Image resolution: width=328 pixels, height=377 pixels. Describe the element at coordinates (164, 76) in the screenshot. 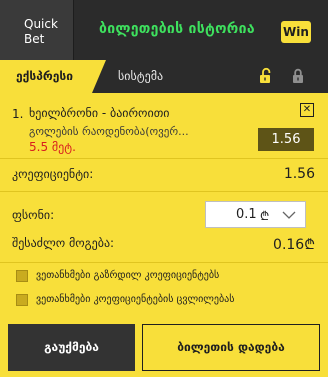

I see `betslip-tabs: ექსპრესი სისტემა` at that location.